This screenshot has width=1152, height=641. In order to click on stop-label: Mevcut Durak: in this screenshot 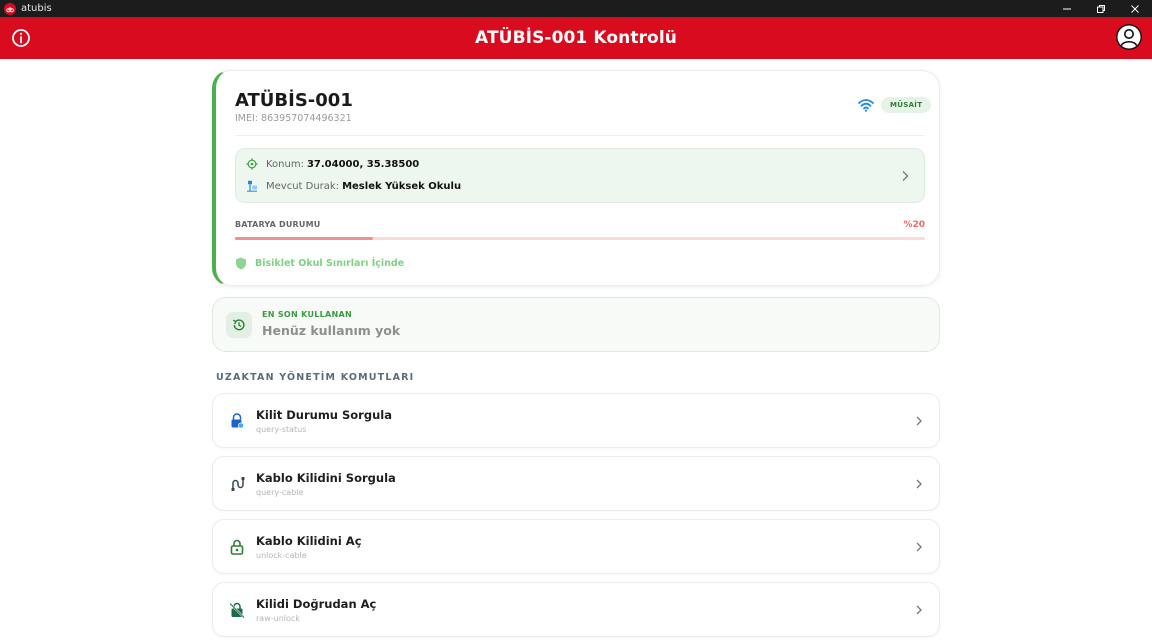, I will do `click(303, 186)`.